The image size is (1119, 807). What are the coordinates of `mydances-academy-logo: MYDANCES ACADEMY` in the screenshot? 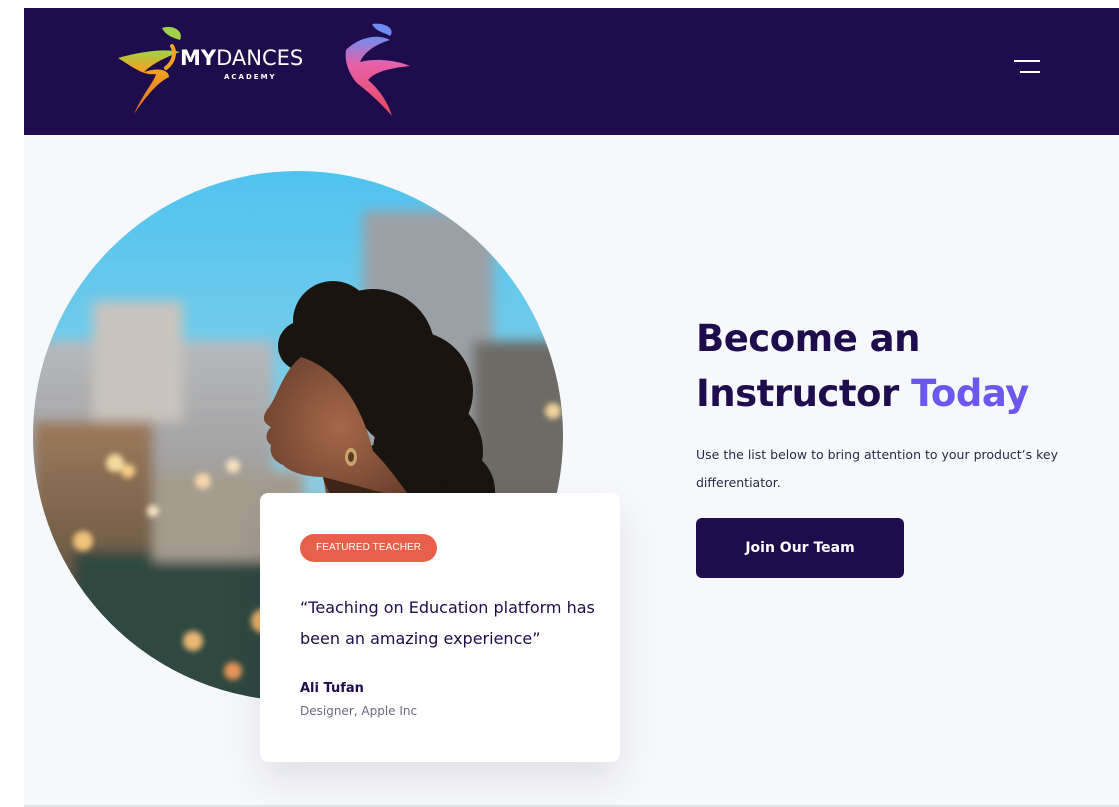 It's located at (264, 72).